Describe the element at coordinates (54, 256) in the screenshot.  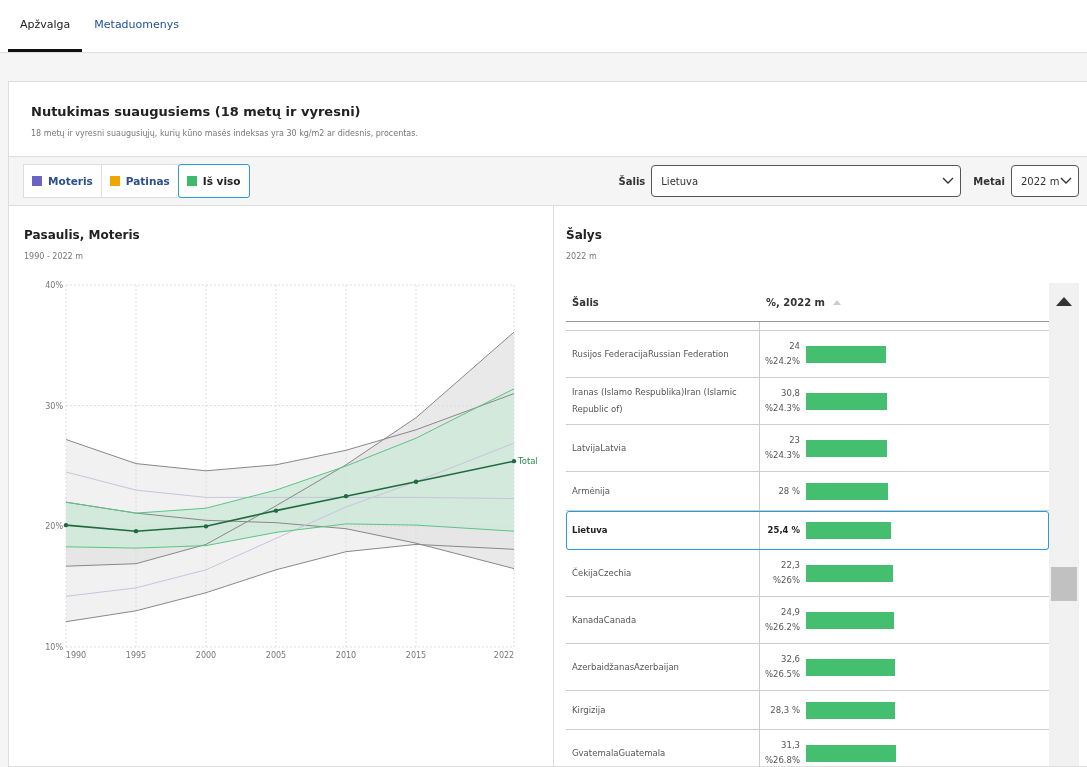
I see `panel-subtitle: 1990 - 2022 m` at that location.